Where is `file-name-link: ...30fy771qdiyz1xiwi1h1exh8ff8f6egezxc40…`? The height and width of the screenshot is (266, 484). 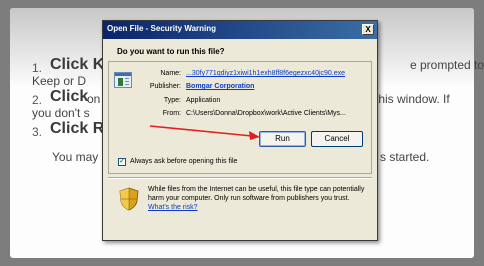 file-name-link: ...30fy771qdiyz1xiwi1h1exh8ff8f6egezxc40… is located at coordinates (265, 73).